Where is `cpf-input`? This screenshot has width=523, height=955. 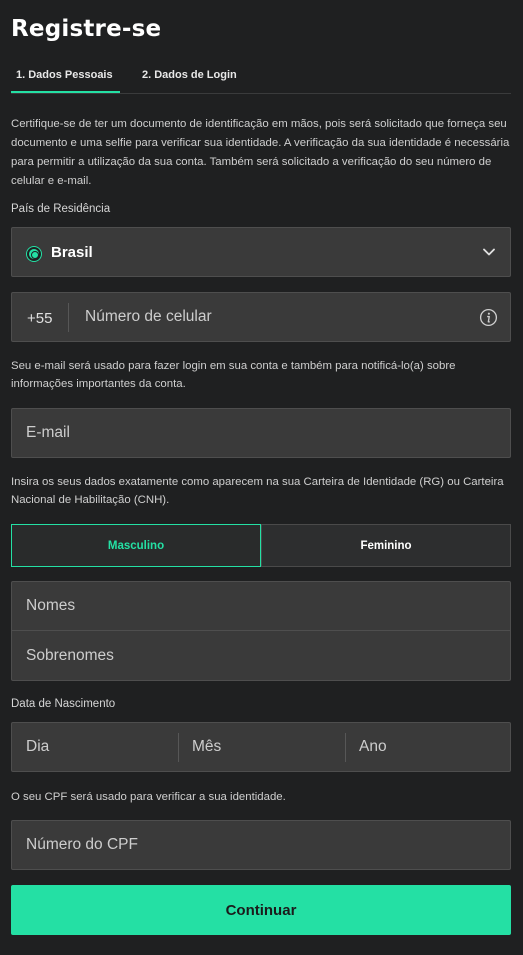
cpf-input is located at coordinates (261, 845).